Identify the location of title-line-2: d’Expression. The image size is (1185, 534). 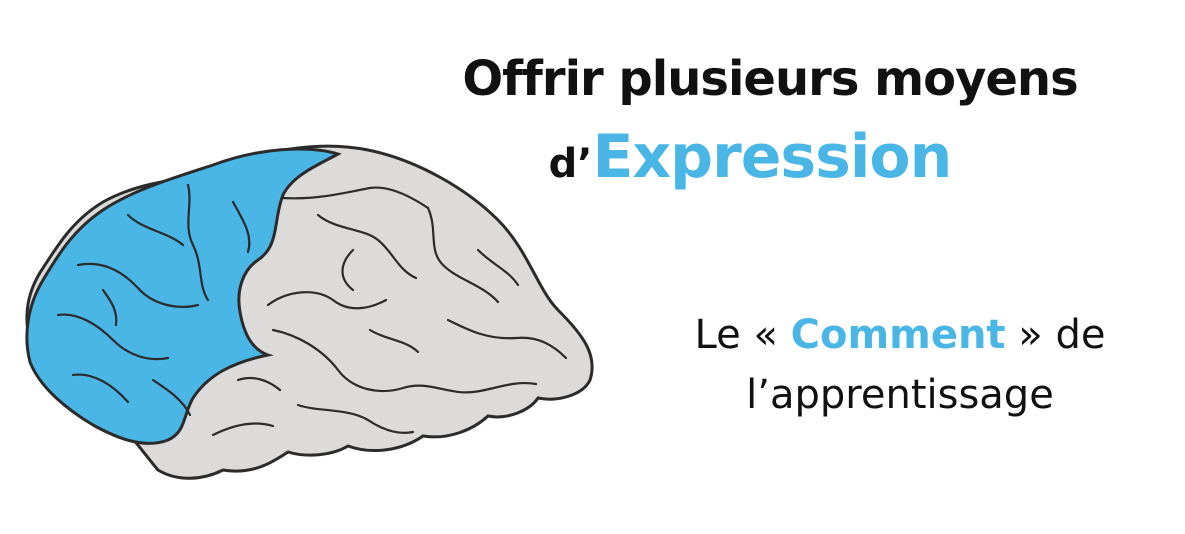
(750, 165).